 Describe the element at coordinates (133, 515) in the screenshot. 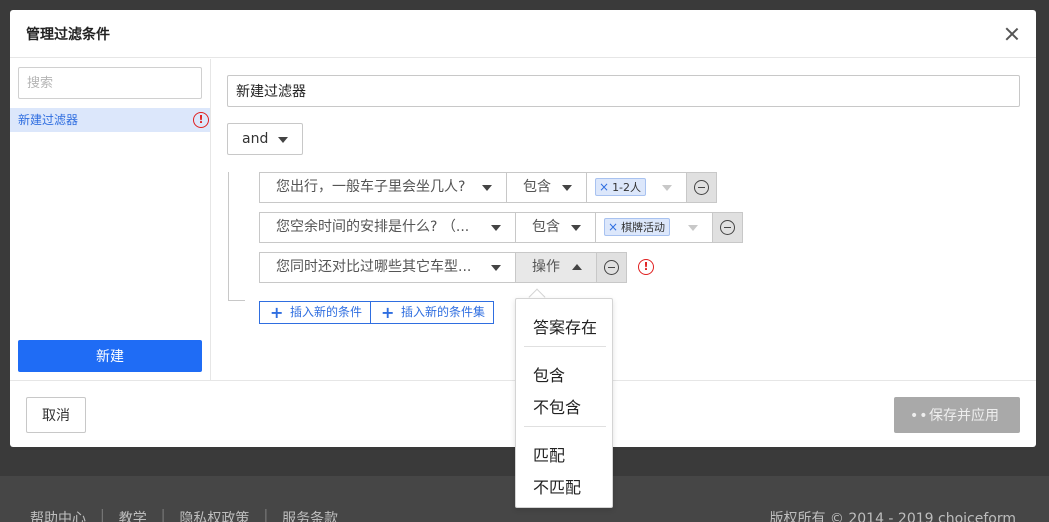

I see `footer-link-tutorial: 教学` at that location.